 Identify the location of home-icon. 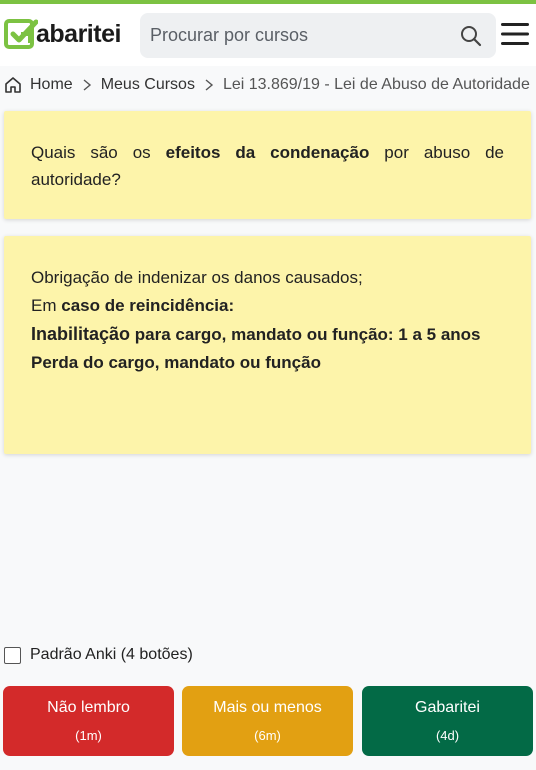
(13, 85).